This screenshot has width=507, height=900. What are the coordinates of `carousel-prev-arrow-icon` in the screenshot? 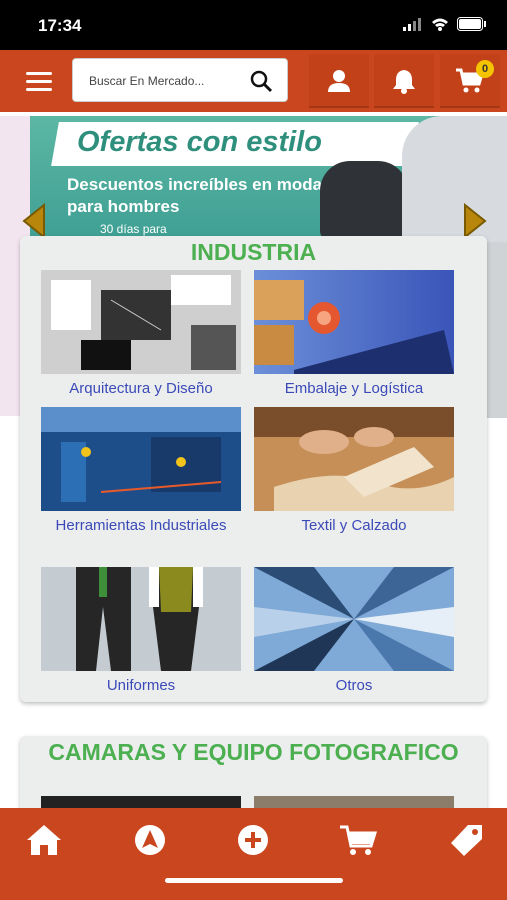 It's located at (34, 221).